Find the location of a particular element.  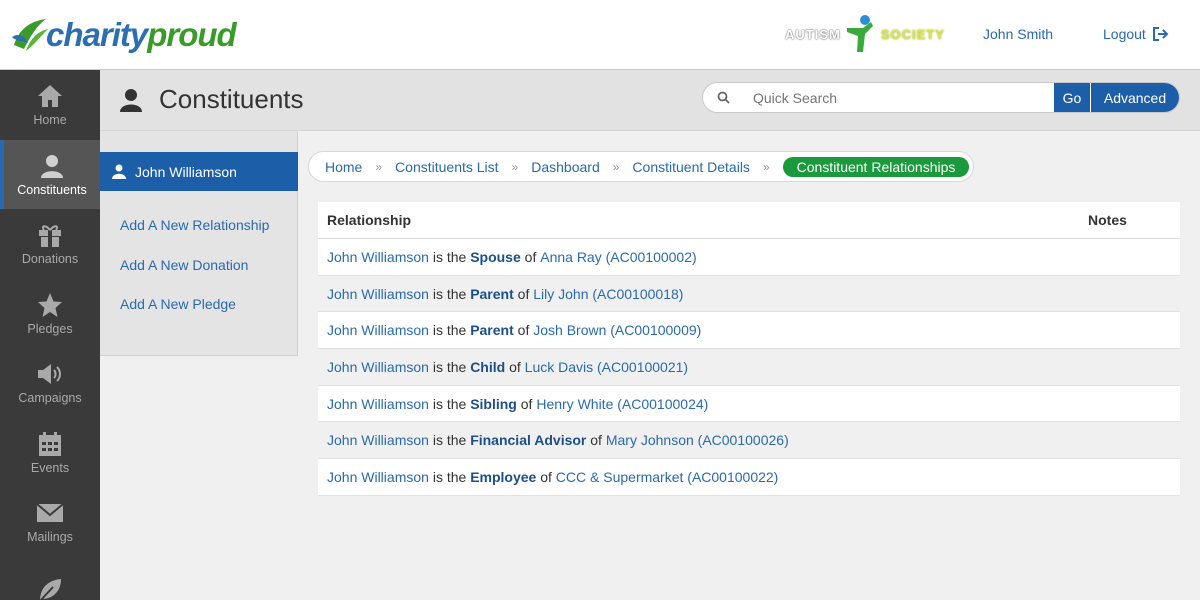

leaf-logo-icon is located at coordinates (30, 35).